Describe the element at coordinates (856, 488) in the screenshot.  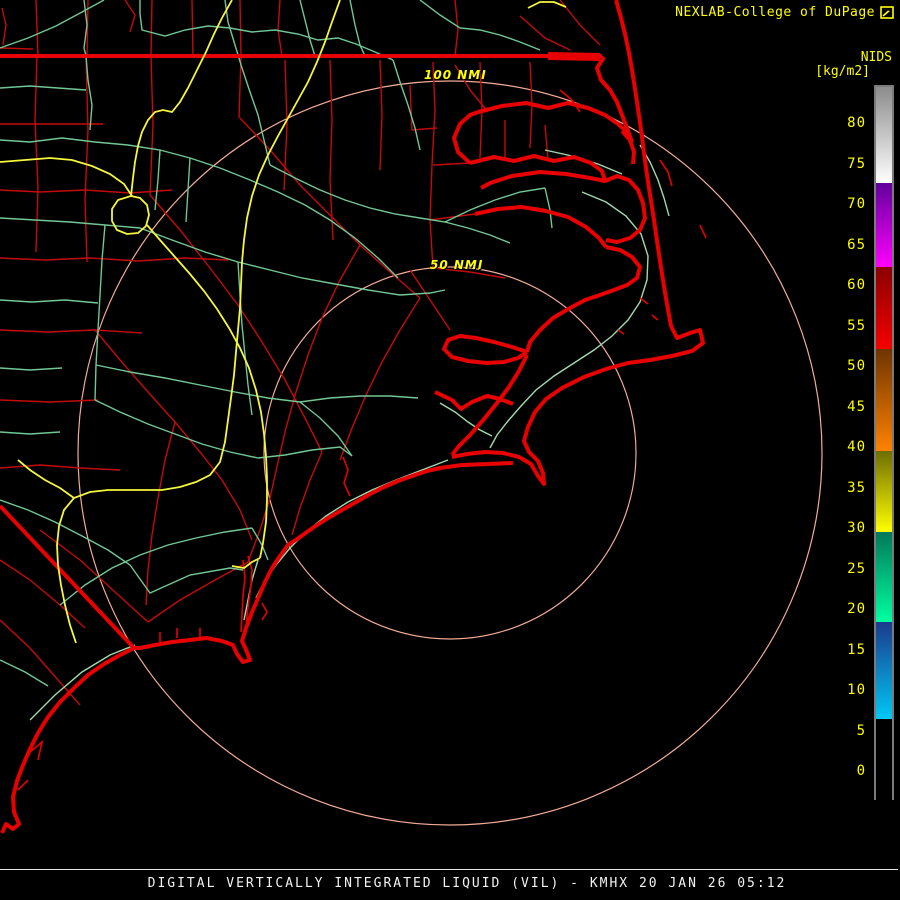
I see `colorbar-tick-35: 35` at that location.